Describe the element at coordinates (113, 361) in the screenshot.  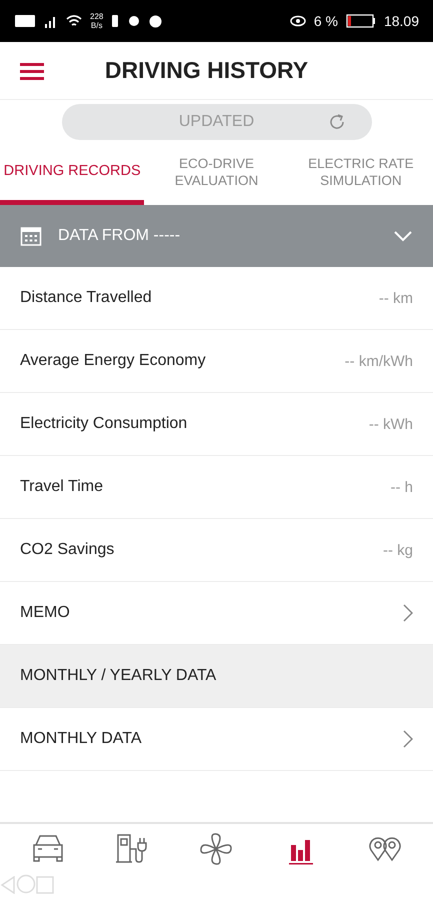
I see `stat-label: Average Energy Economy` at that location.